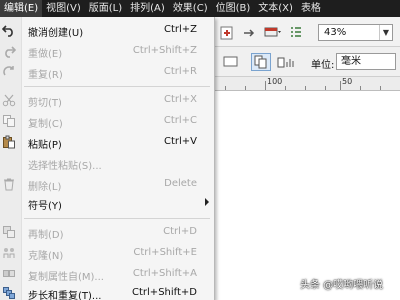 This screenshot has height=300, width=400. I want to click on menu-item-paste: 粘贴(P) Ctrl+V, so click(107, 142).